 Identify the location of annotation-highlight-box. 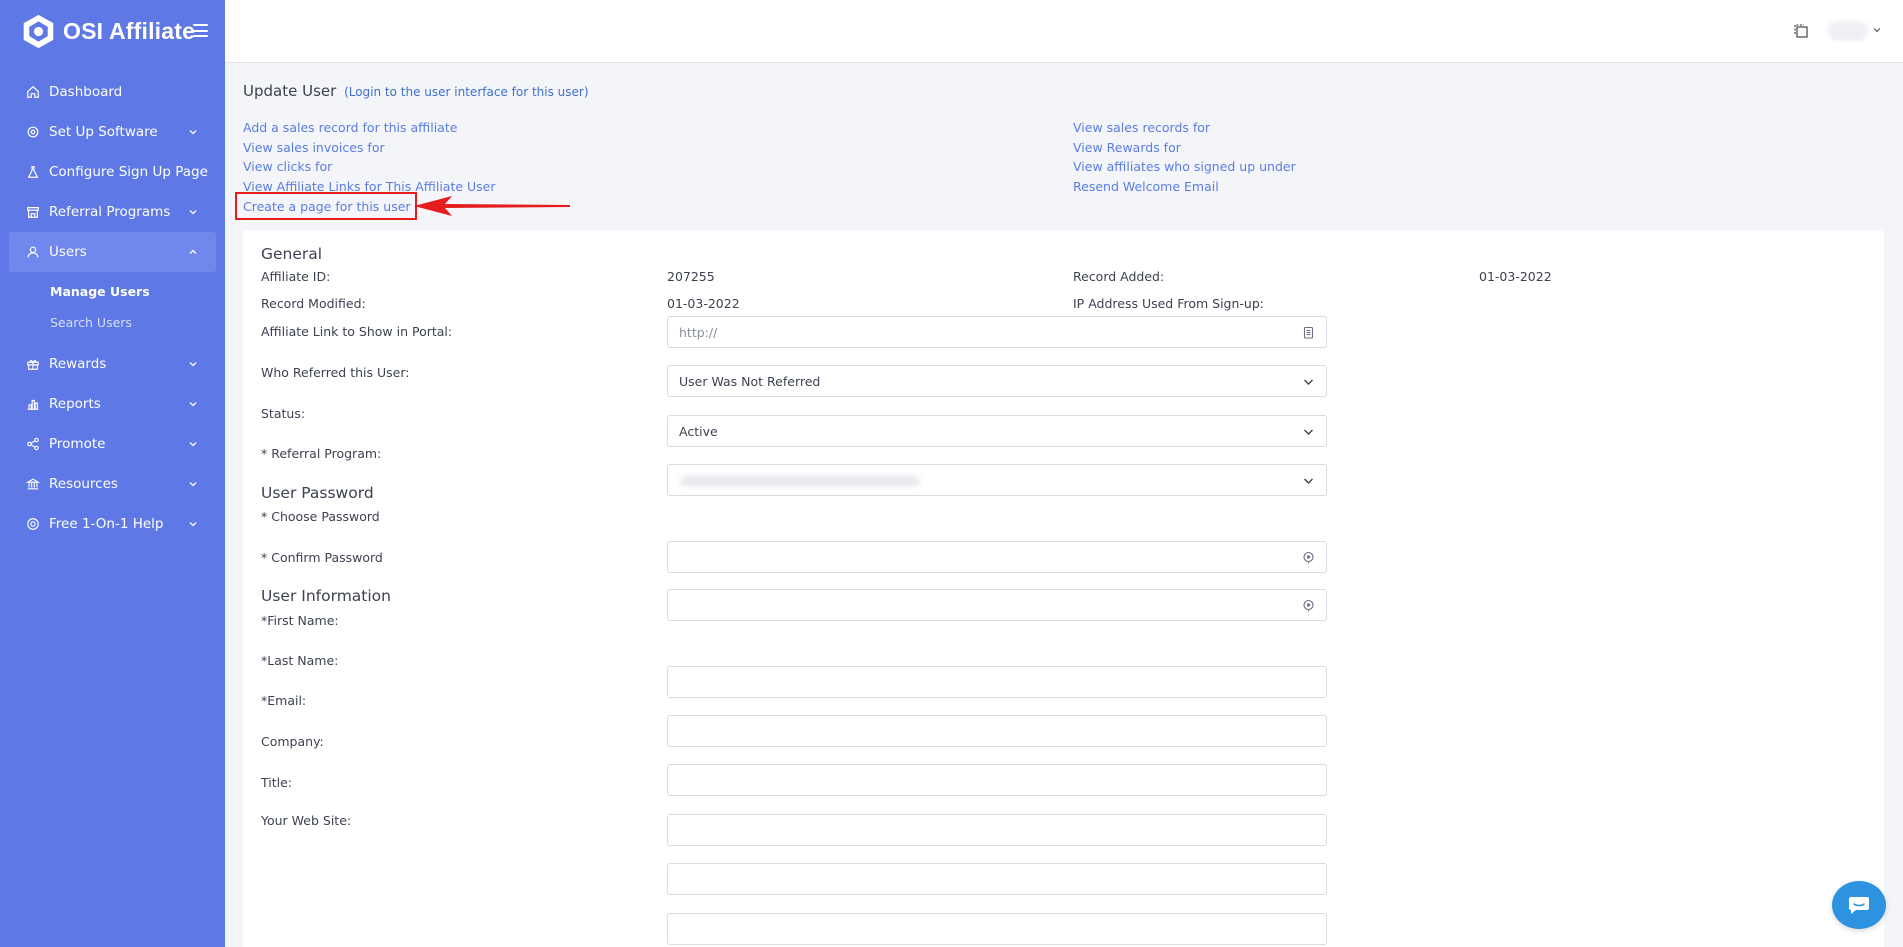
(326, 206).